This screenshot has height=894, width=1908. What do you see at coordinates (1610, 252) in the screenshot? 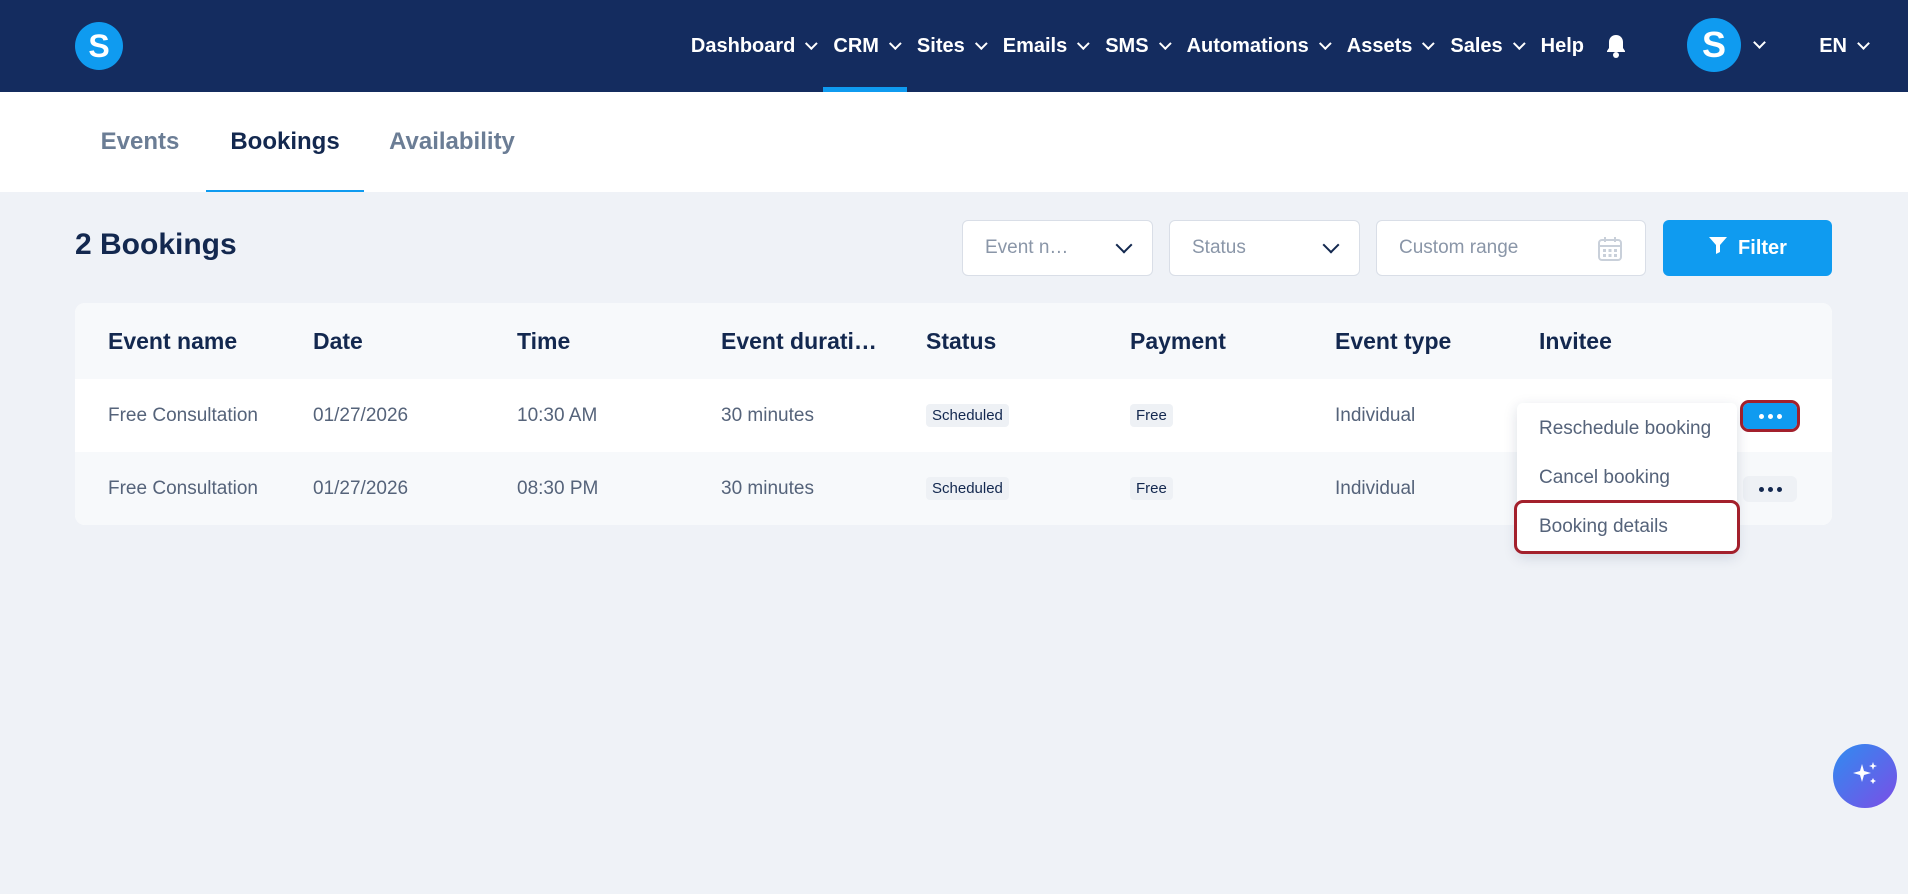
I see `calendar-icon` at bounding box center [1610, 252].